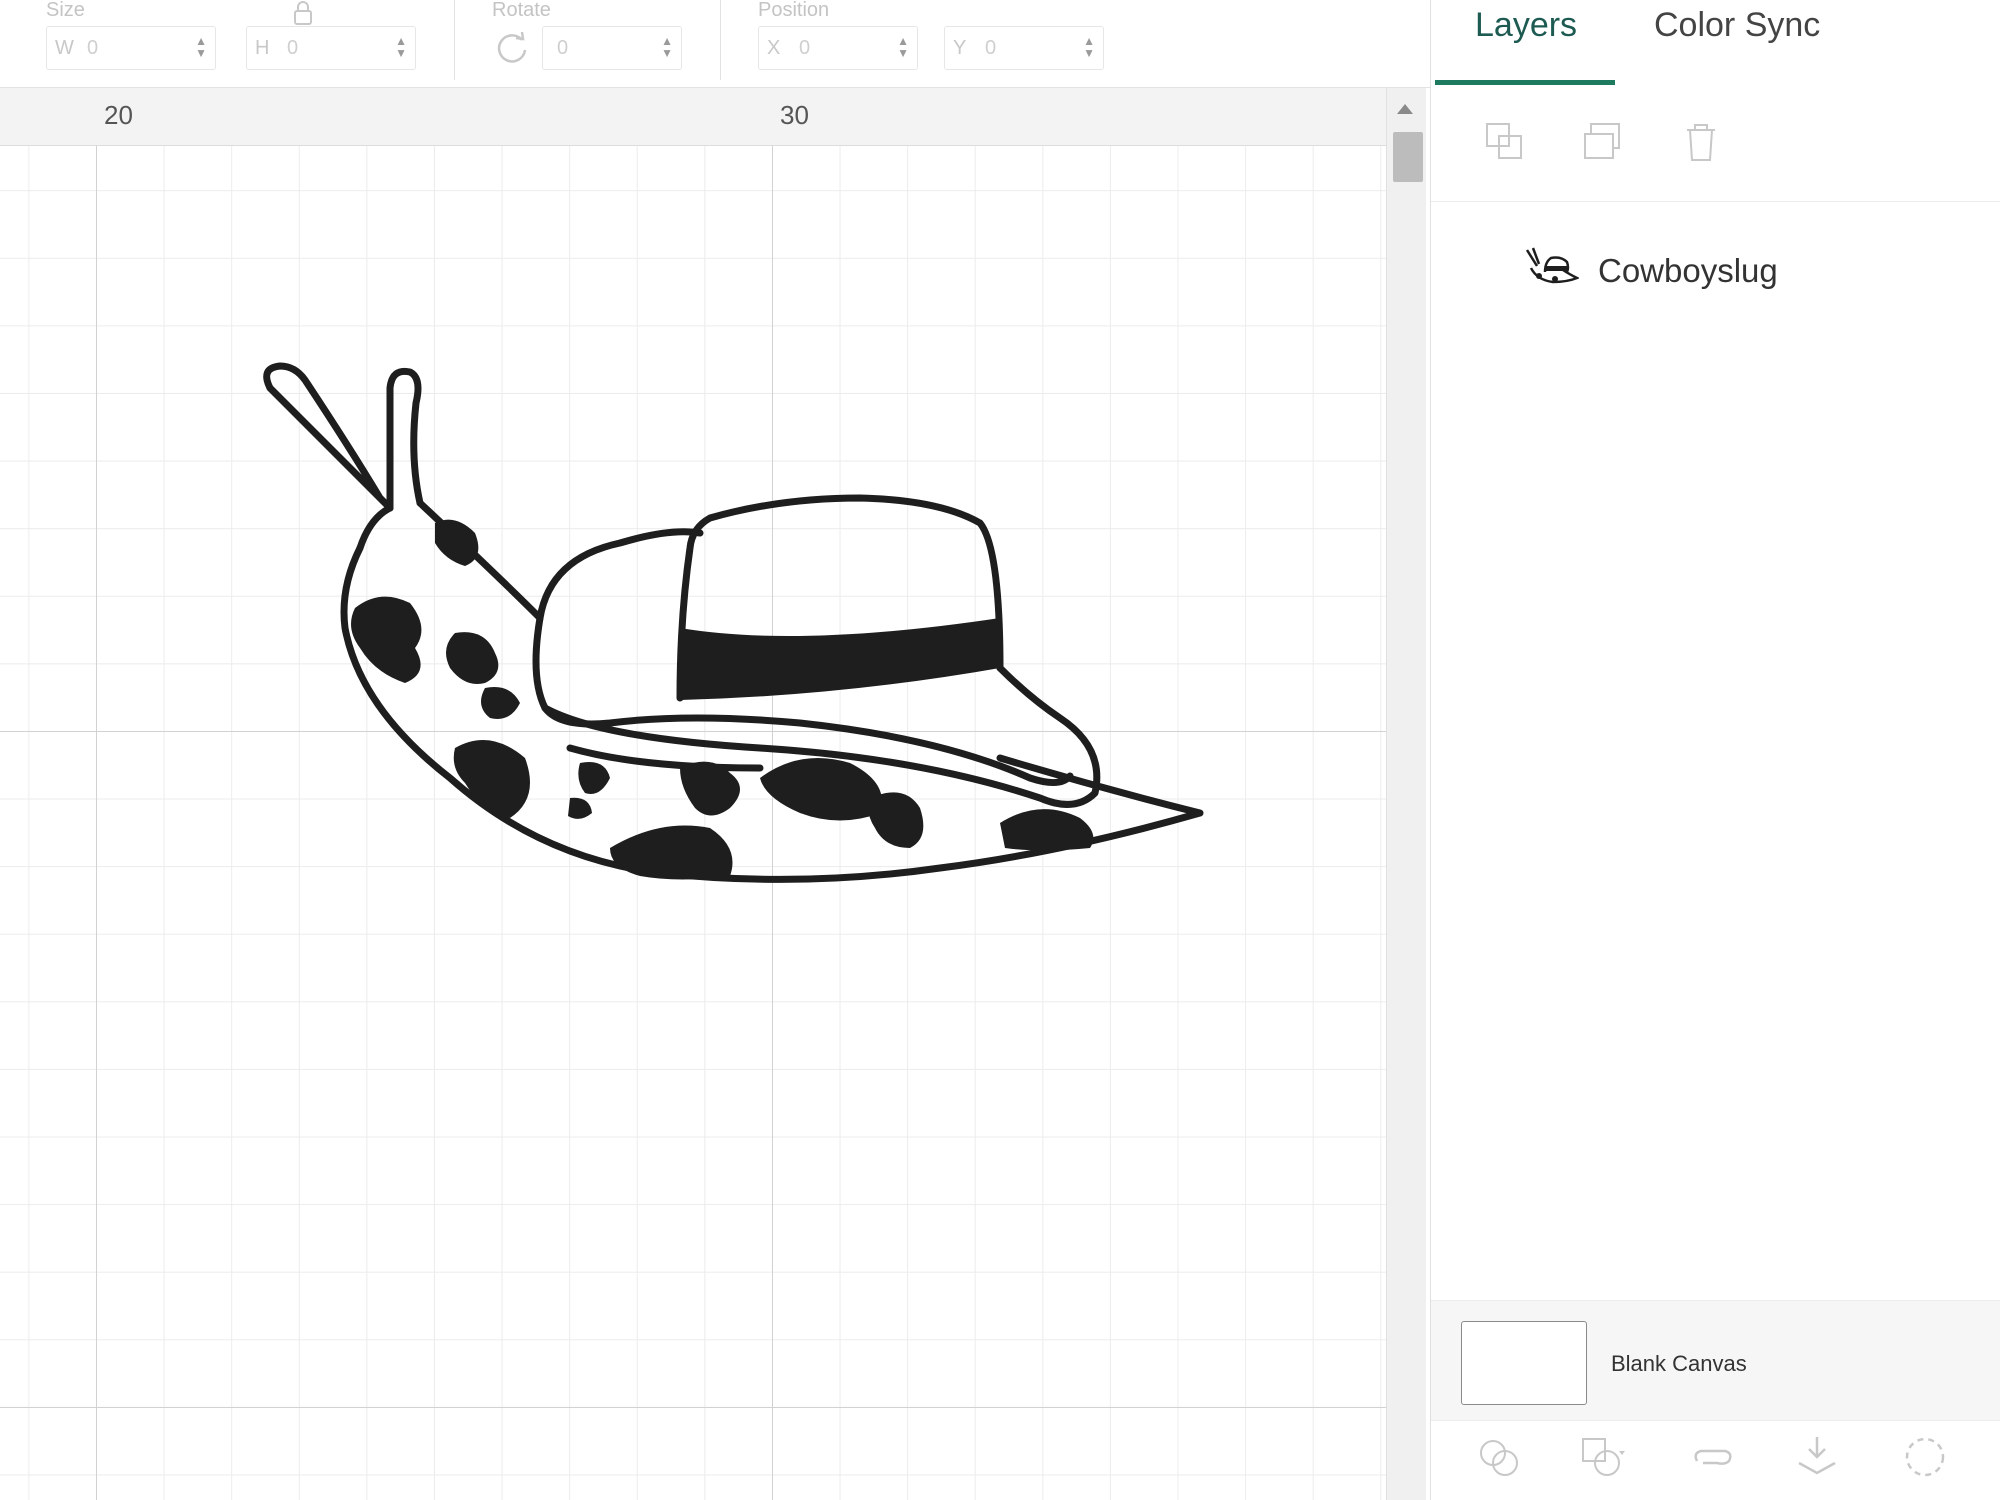 The width and height of the screenshot is (2000, 1500). I want to click on x-stepper-icon: ▲ ▼, so click(903, 47).